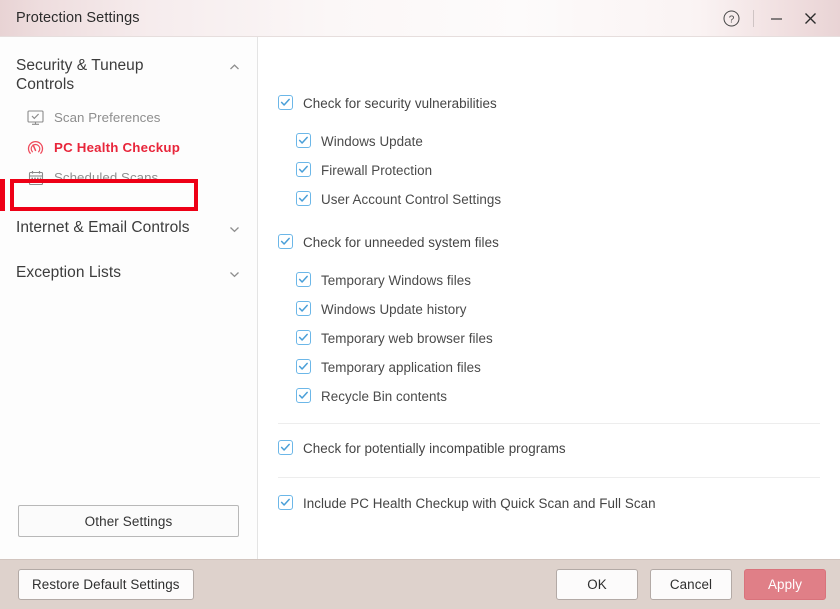 The image size is (840, 609). Describe the element at coordinates (401, 367) in the screenshot. I see `checkbox-label: Temporary application files` at that location.